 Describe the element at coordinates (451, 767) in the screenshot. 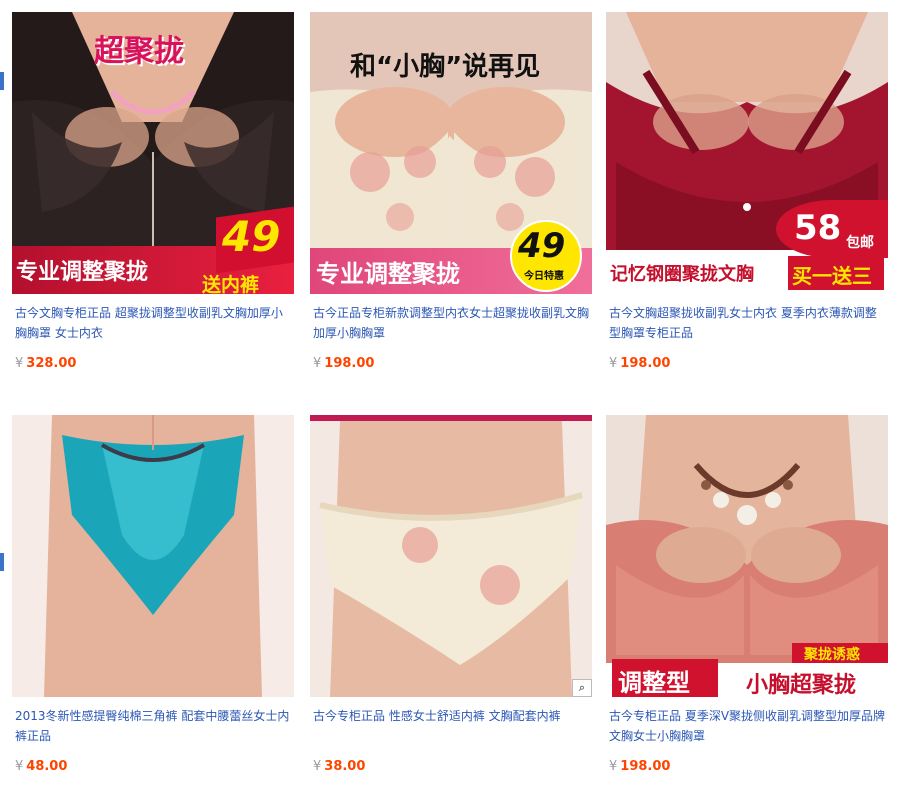

I see `product-price: ¥38.00` at that location.